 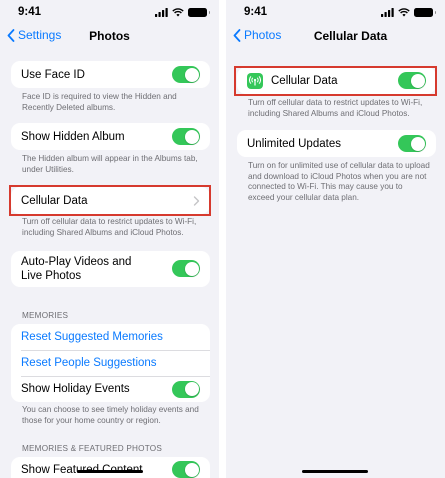 What do you see at coordinates (186, 469) in the screenshot?
I see `featured-content-toggle` at bounding box center [186, 469].